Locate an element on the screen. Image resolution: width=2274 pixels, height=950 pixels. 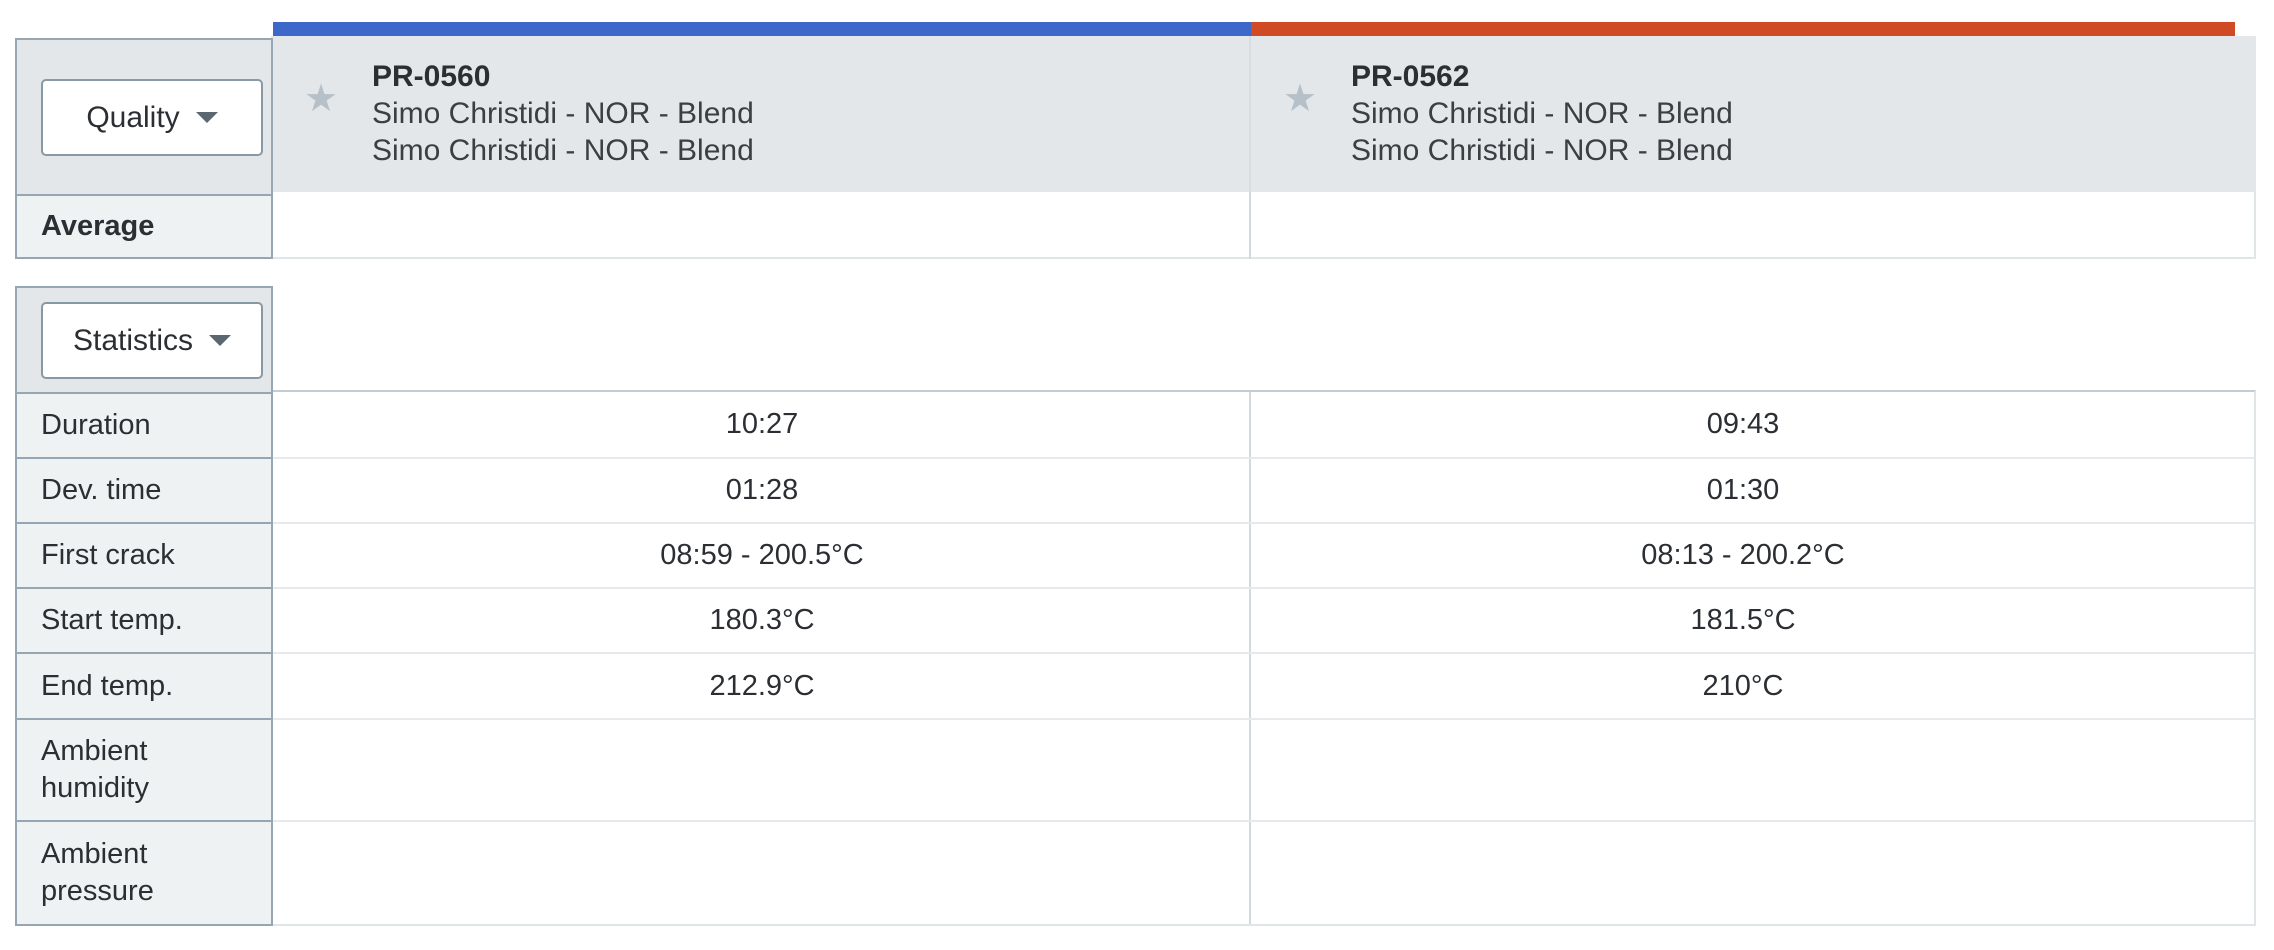
dev-time-value-1: 01:28 is located at coordinates (762, 490).